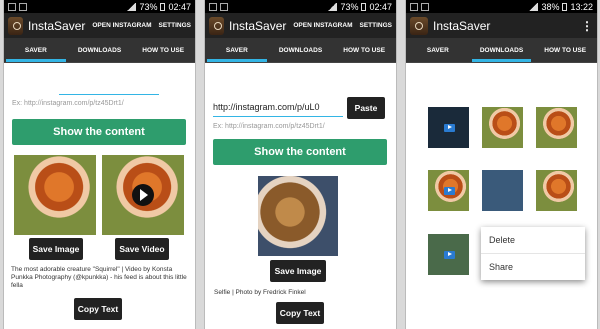 This screenshot has height=329, width=600. What do you see at coordinates (587, 26) in the screenshot?
I see `overflow-menu-icon: ⋮` at bounding box center [587, 26].